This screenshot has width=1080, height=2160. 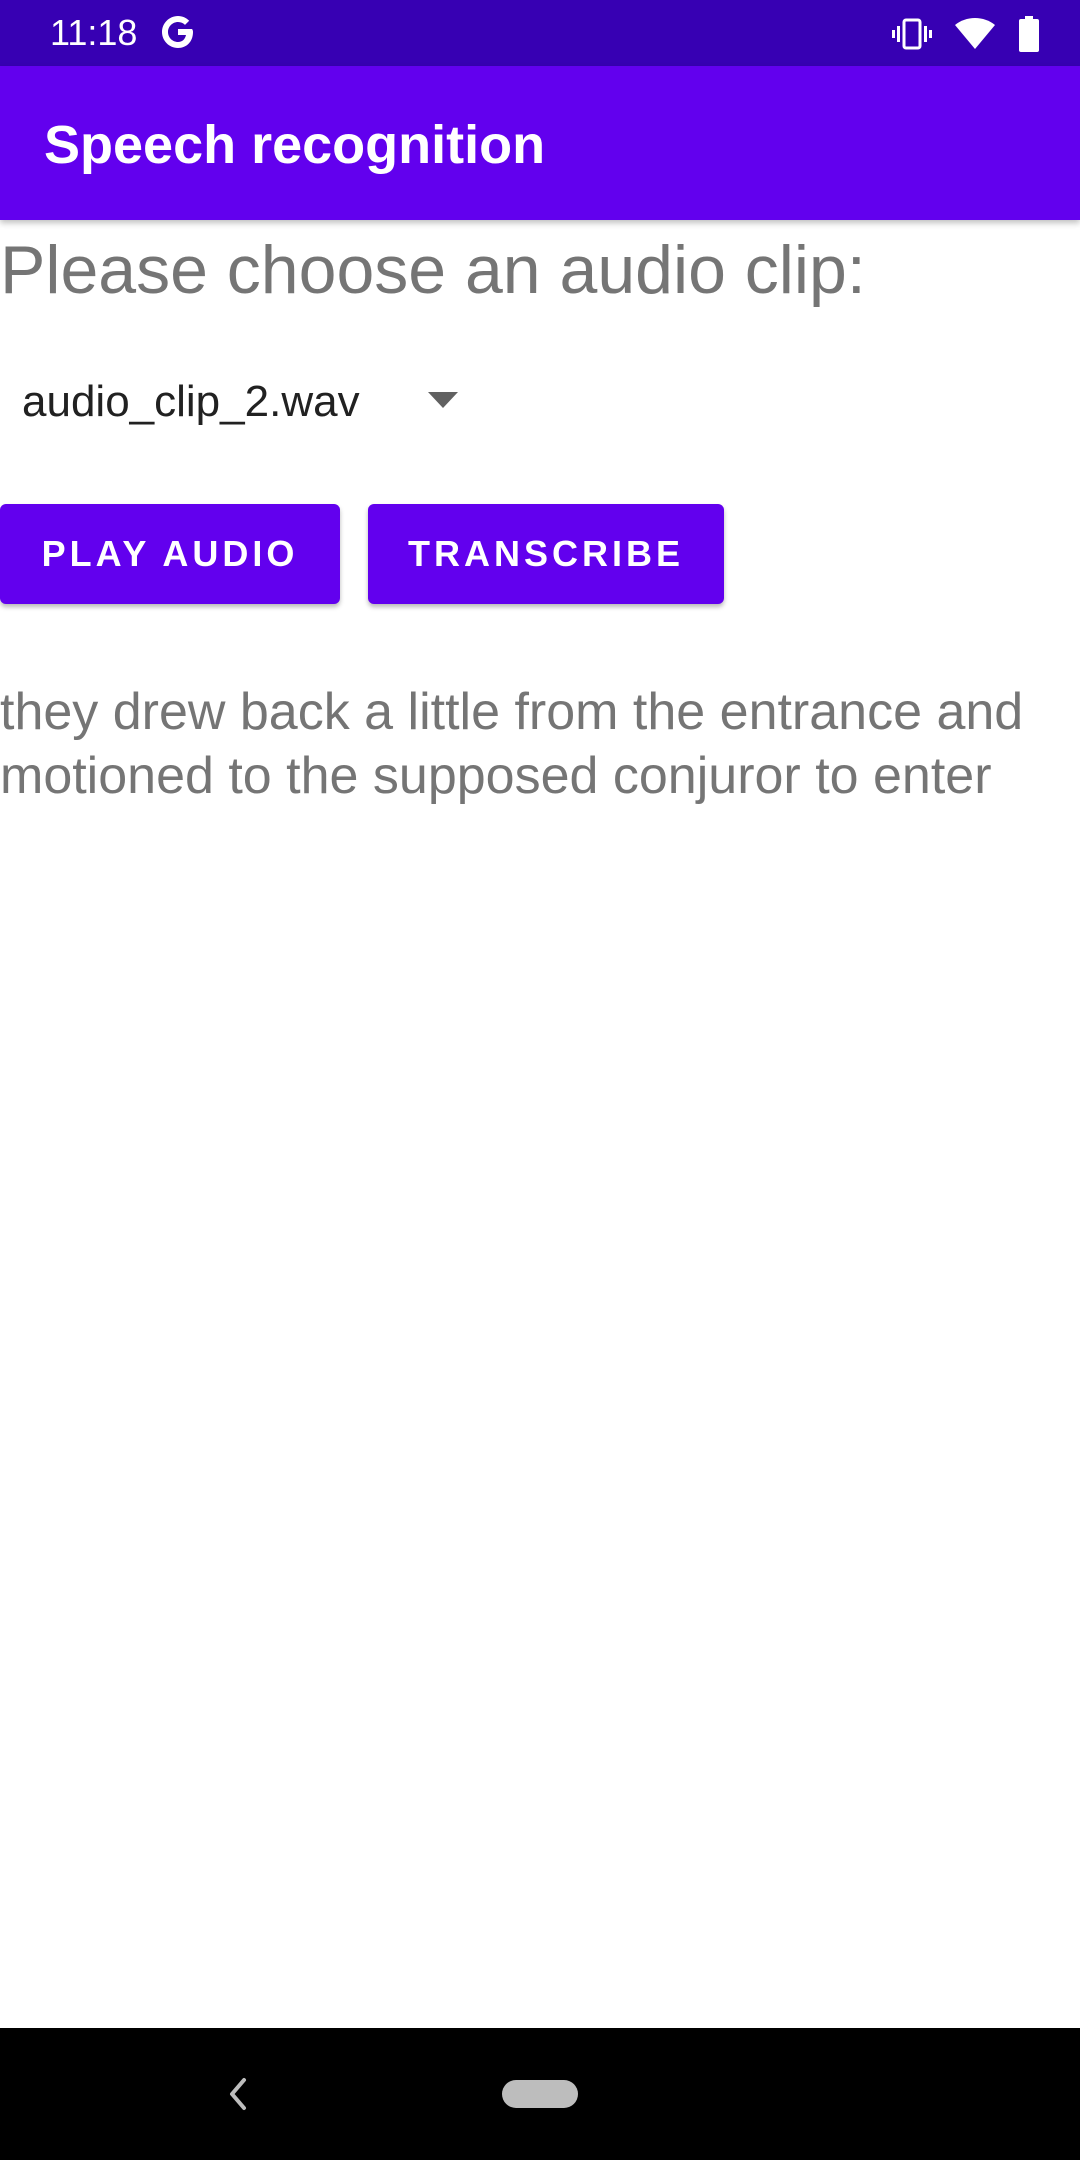 I want to click on status-bar: 11:18, so click(x=540, y=33).